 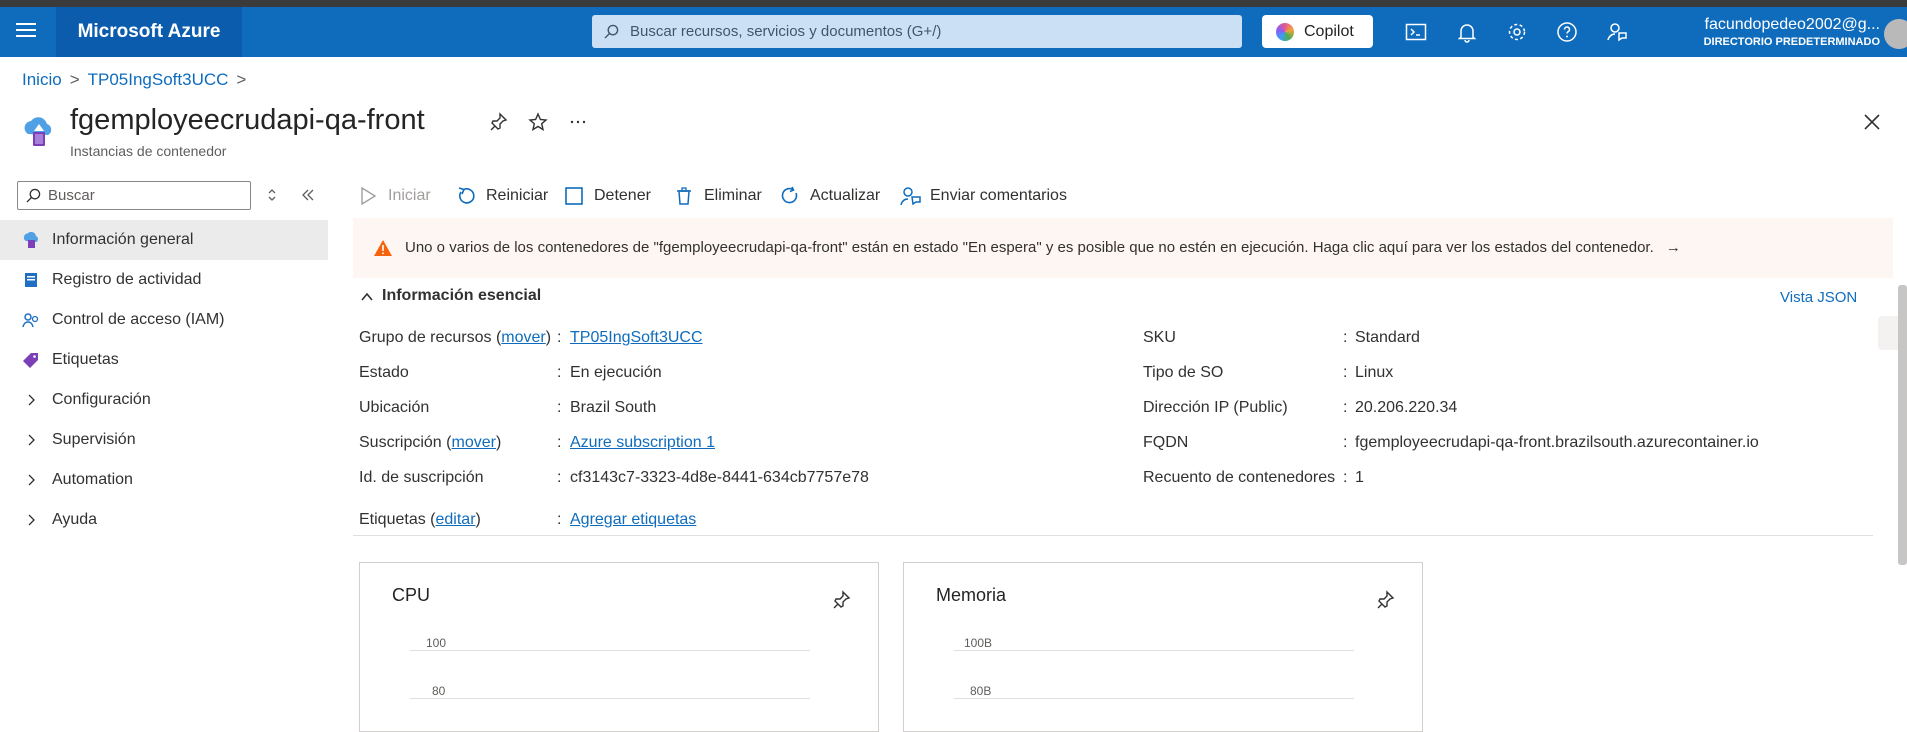 I want to click on menu-icon, so click(x=26, y=31).